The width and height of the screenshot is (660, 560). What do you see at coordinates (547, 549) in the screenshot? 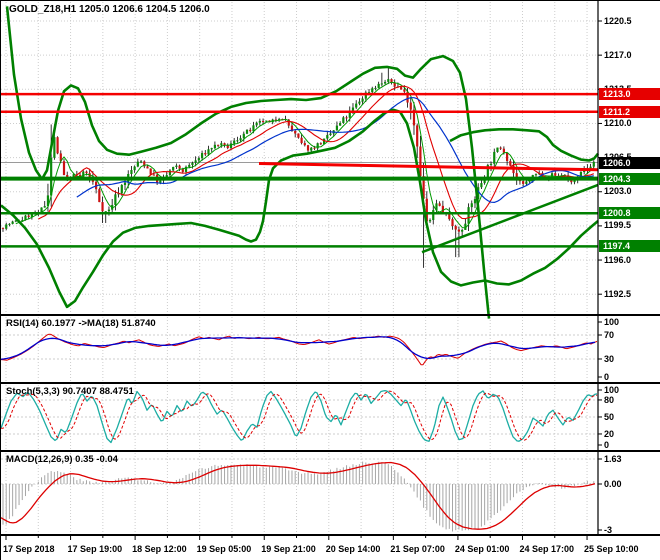
I see `time-axis-label: 24 Sep 17:00` at bounding box center [547, 549].